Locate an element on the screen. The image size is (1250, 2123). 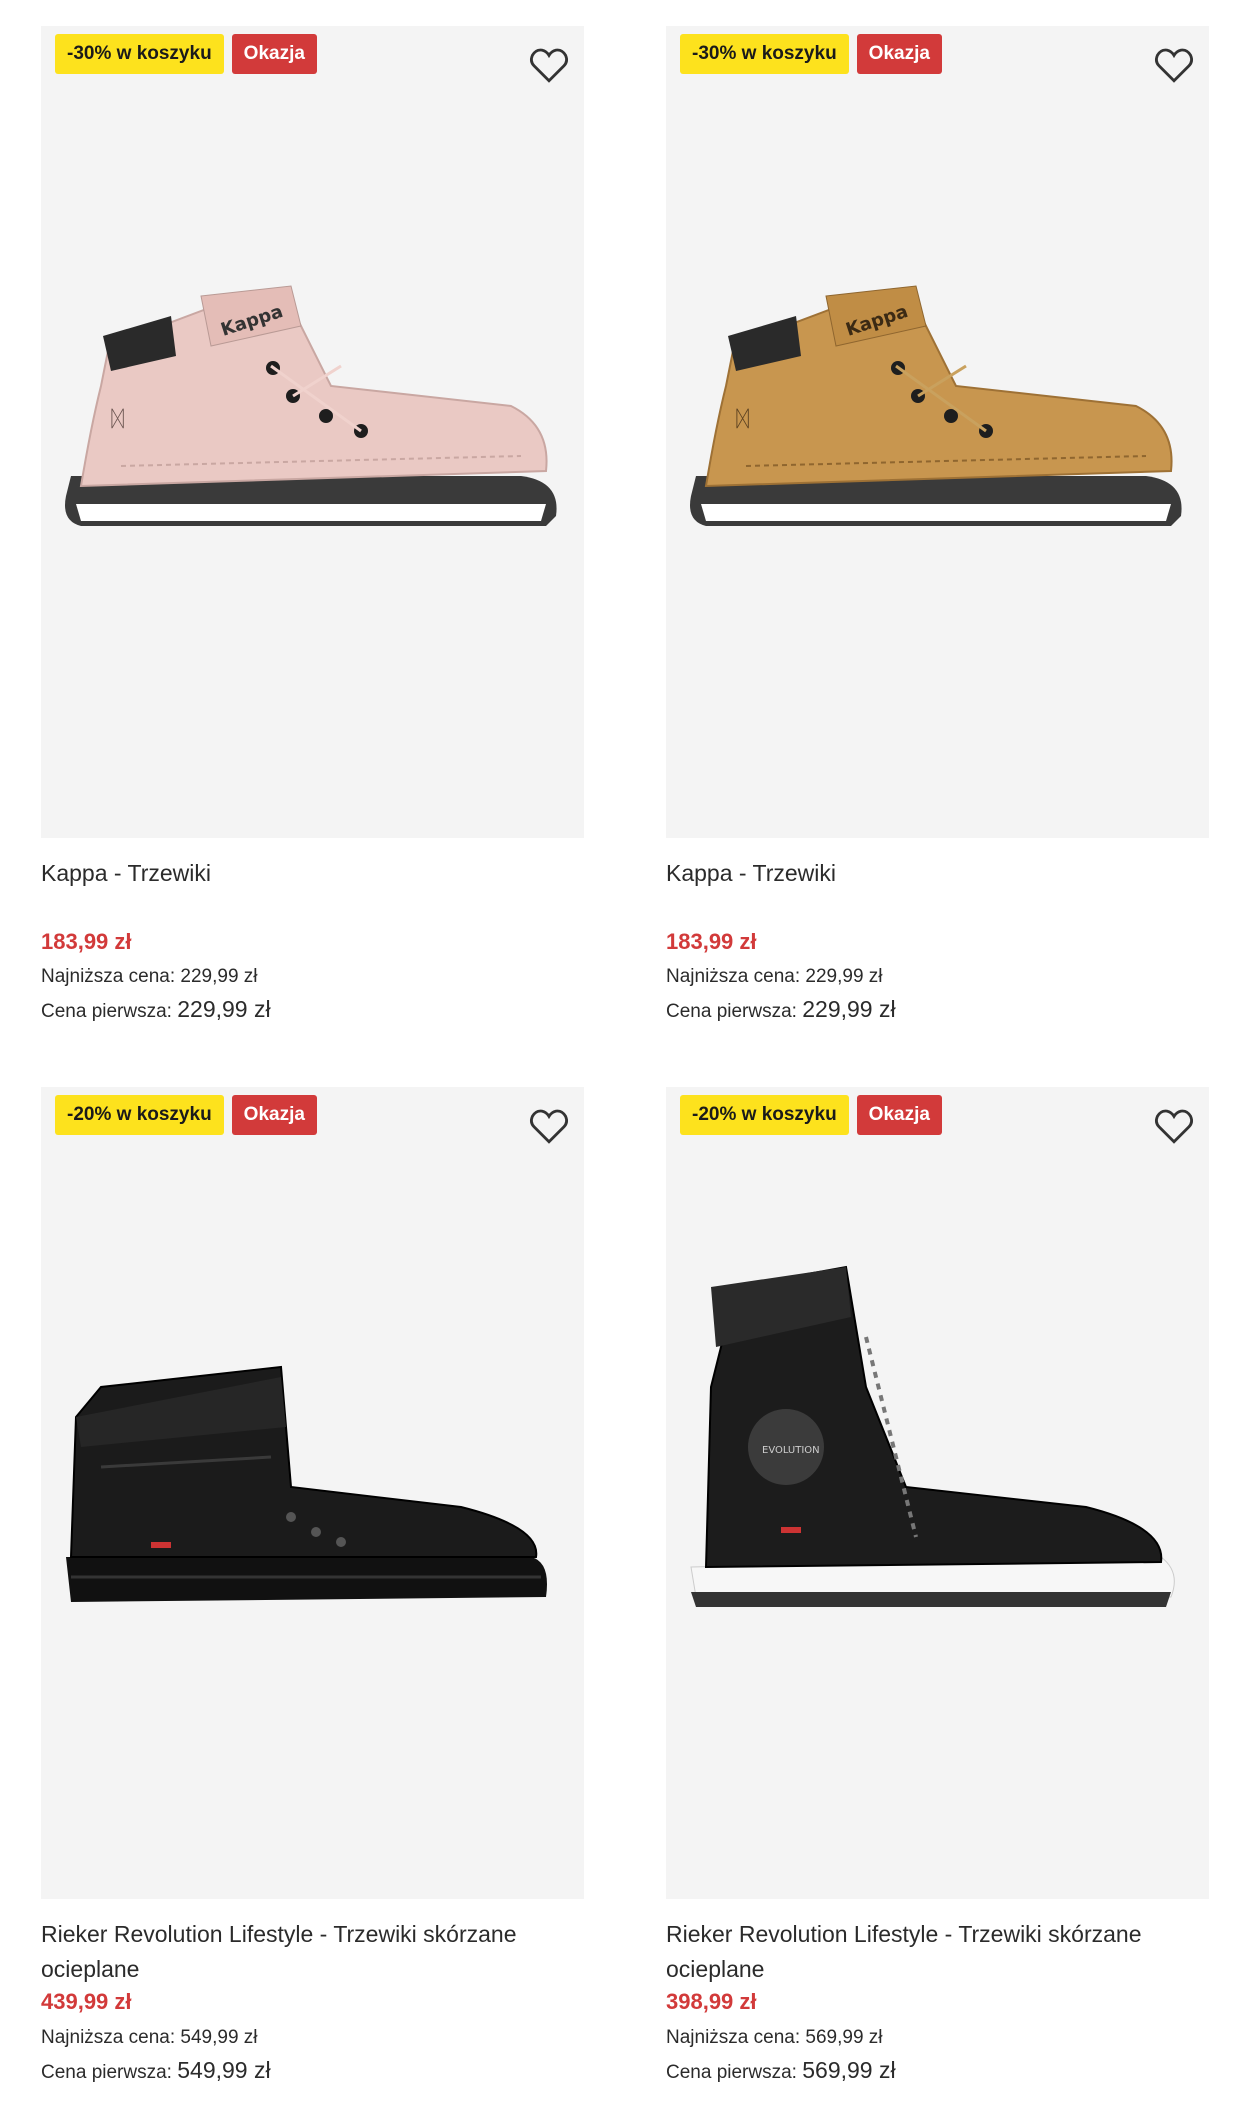
product-price: 439,99 zł is located at coordinates (86, 2001).